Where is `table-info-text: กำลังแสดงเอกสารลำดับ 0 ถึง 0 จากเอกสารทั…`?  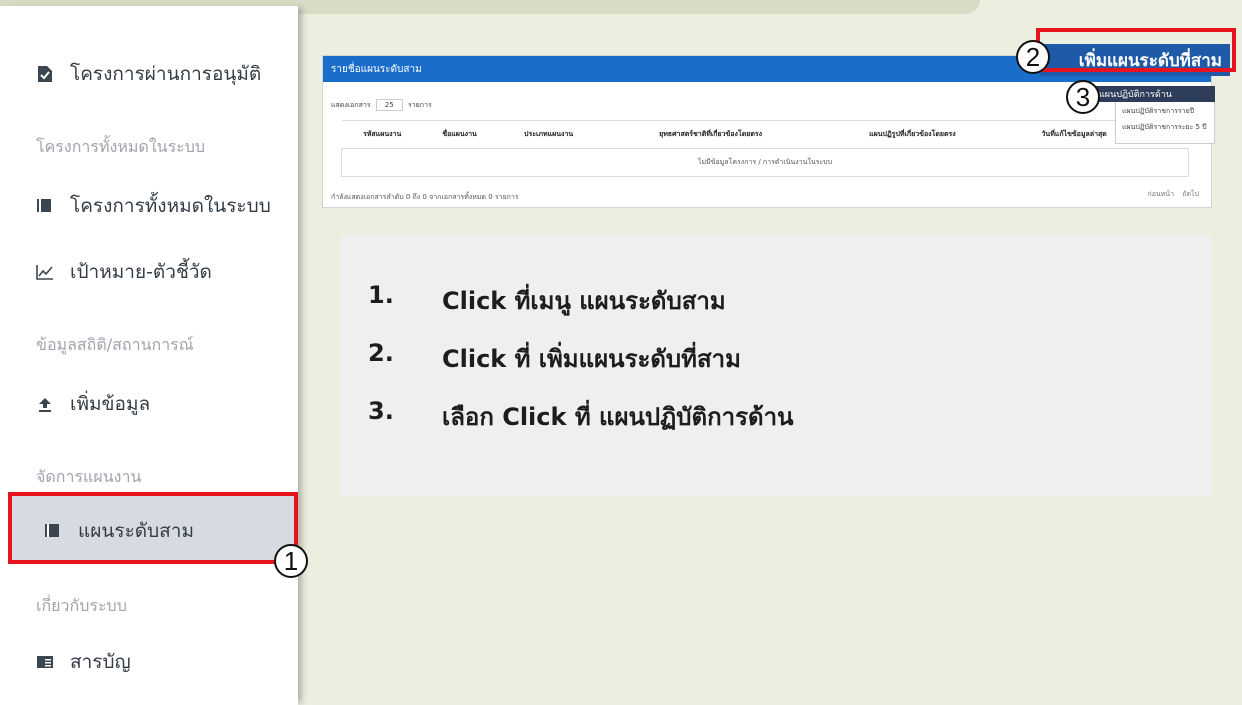 table-info-text: กำลังแสดงเอกสารลำดับ 0 ถึง 0 จากเอกสารทั… is located at coordinates (425, 197).